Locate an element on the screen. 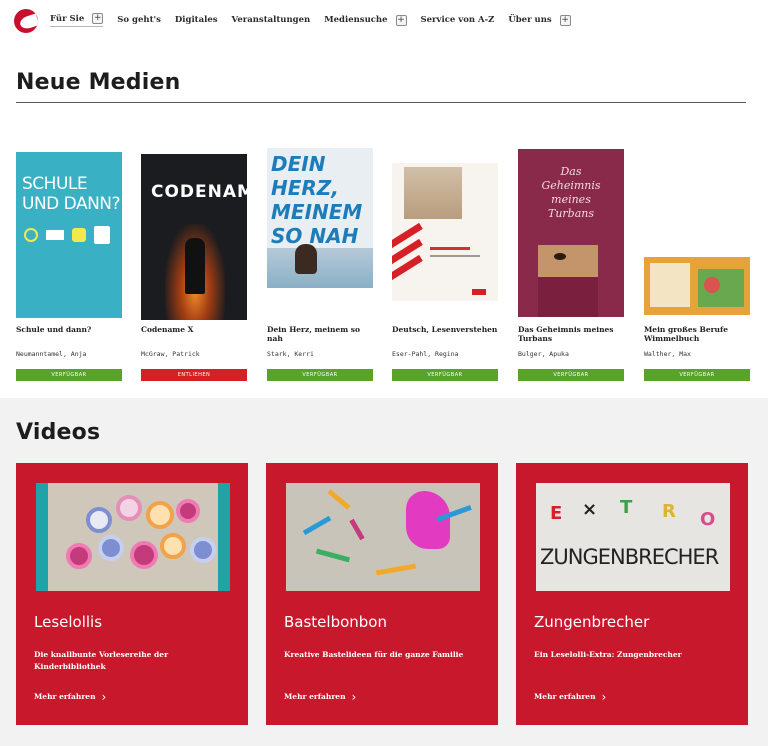 Image resolution: width=768 pixels, height=746 pixels. book-author: Stark, Kerri is located at coordinates (290, 354).